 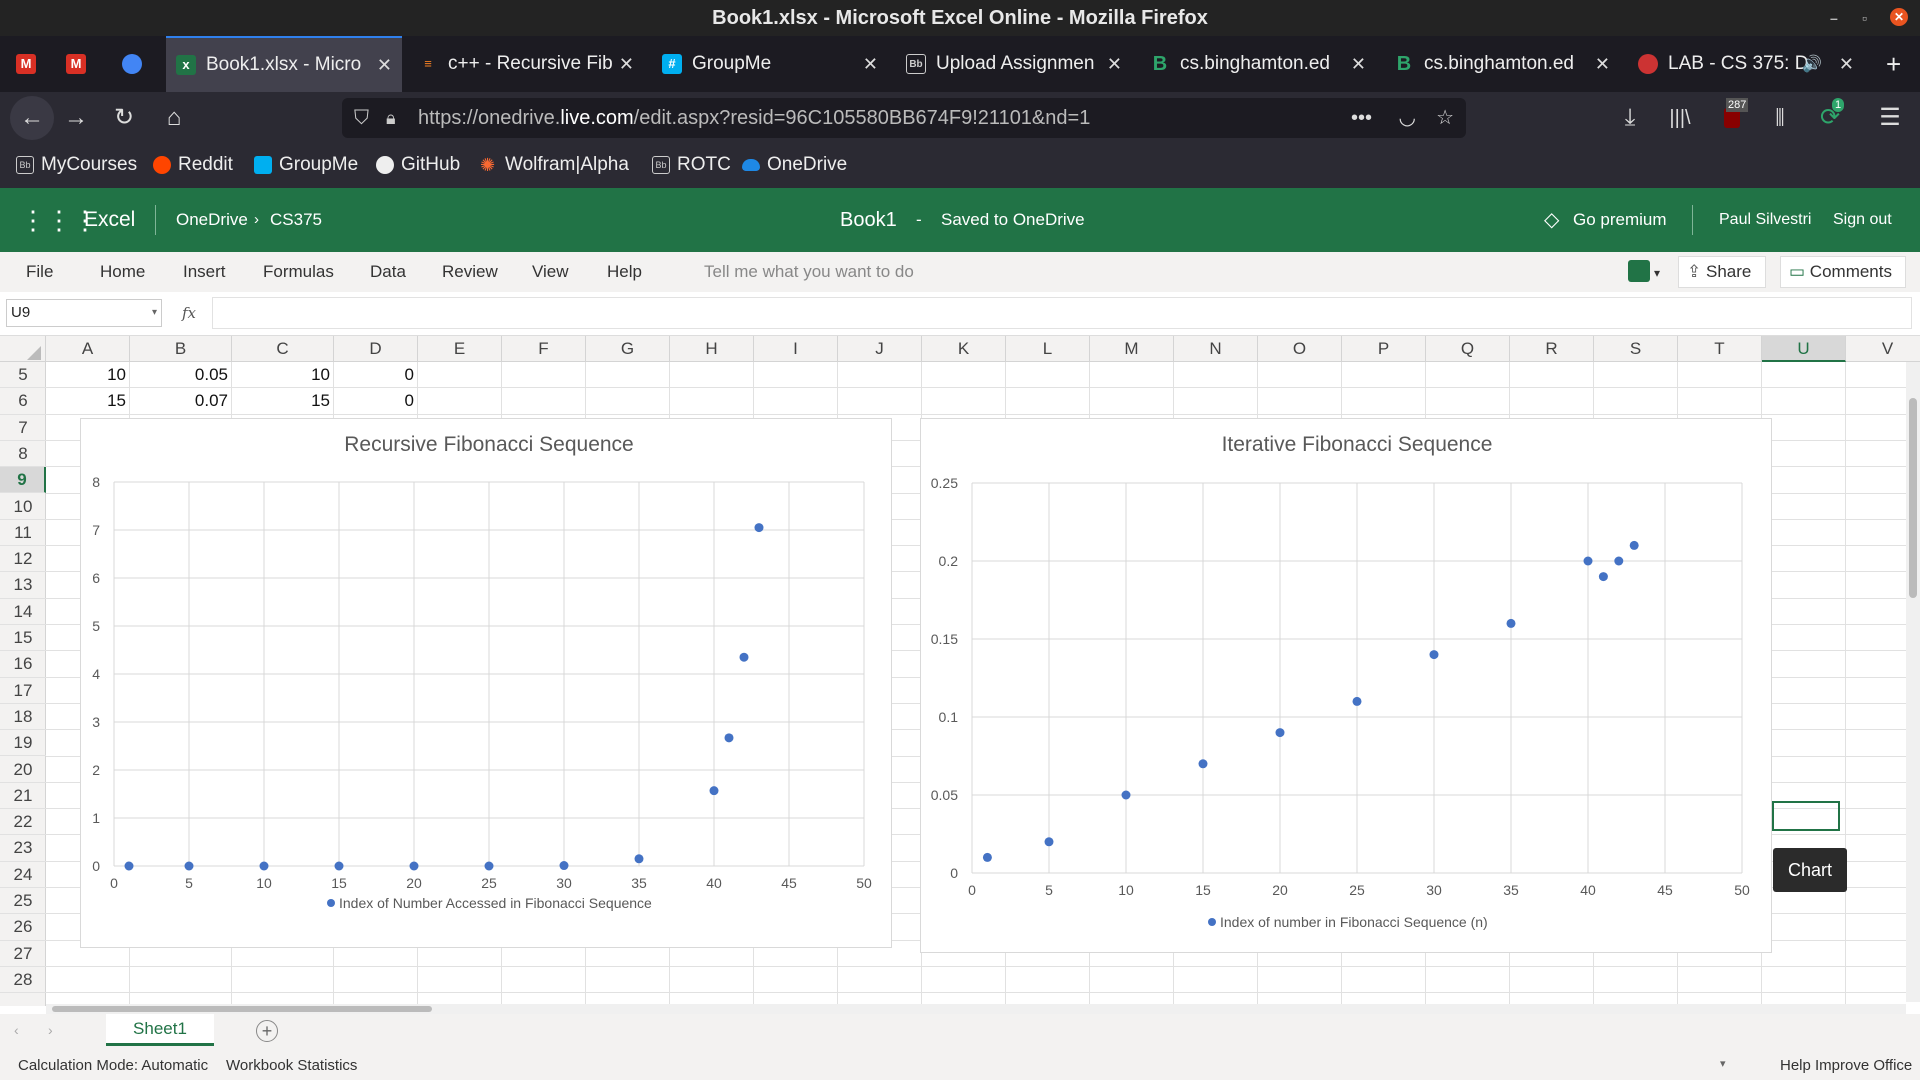 I want to click on row-header: 7, so click(x=23, y=428).